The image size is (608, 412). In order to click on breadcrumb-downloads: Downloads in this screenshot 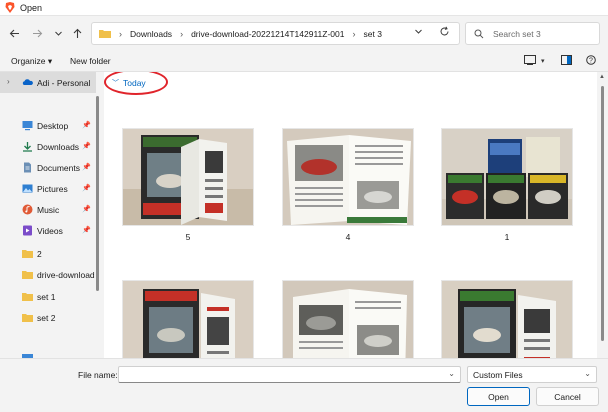, I will do `click(151, 34)`.